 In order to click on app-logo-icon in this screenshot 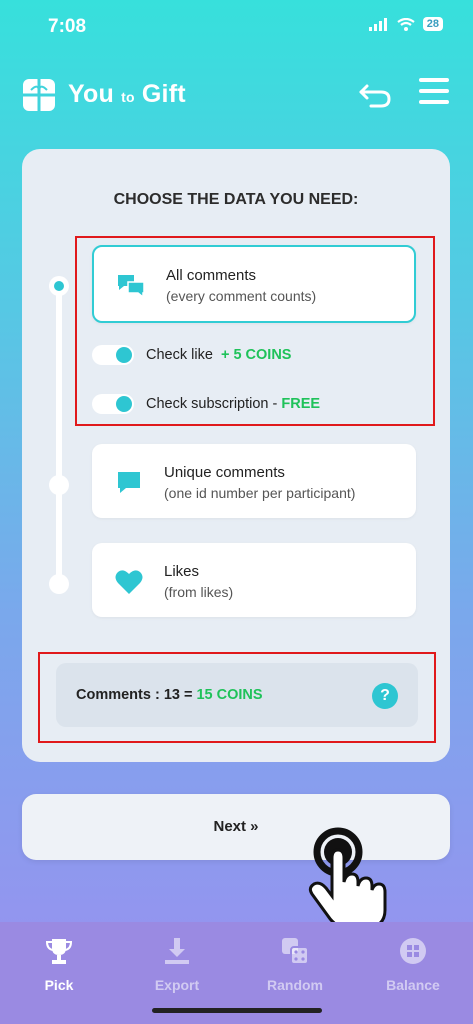, I will do `click(39, 95)`.